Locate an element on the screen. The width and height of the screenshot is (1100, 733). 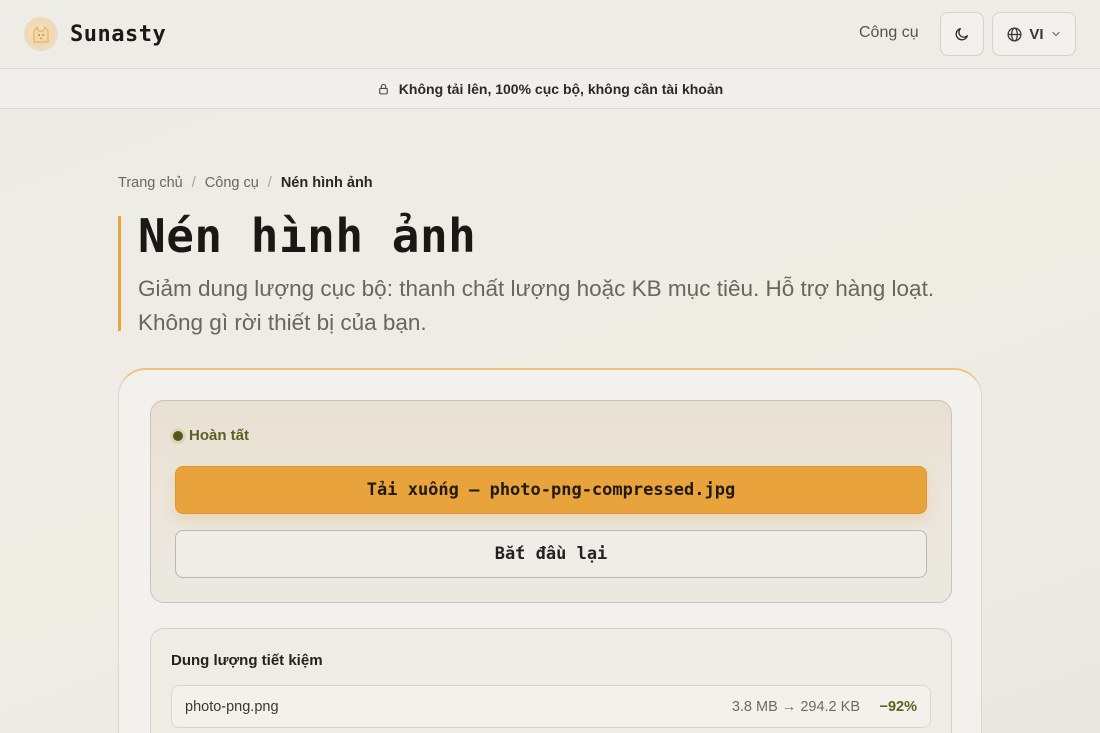
language-label: VI is located at coordinates (1036, 34).